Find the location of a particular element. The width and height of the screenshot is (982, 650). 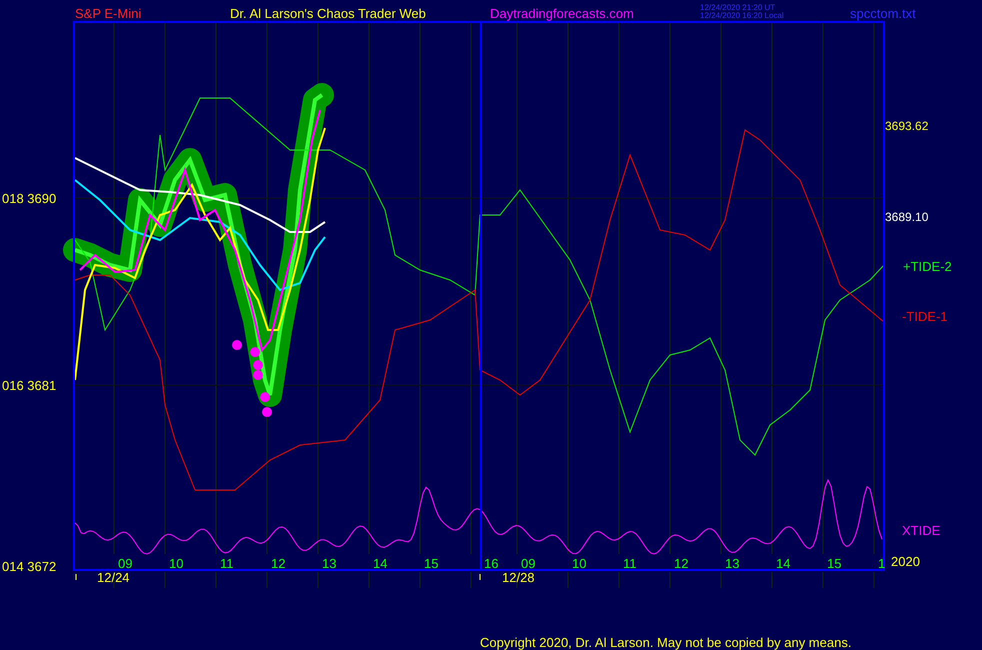

timestamp: 12/24/2020 16:20 Local is located at coordinates (742, 15).